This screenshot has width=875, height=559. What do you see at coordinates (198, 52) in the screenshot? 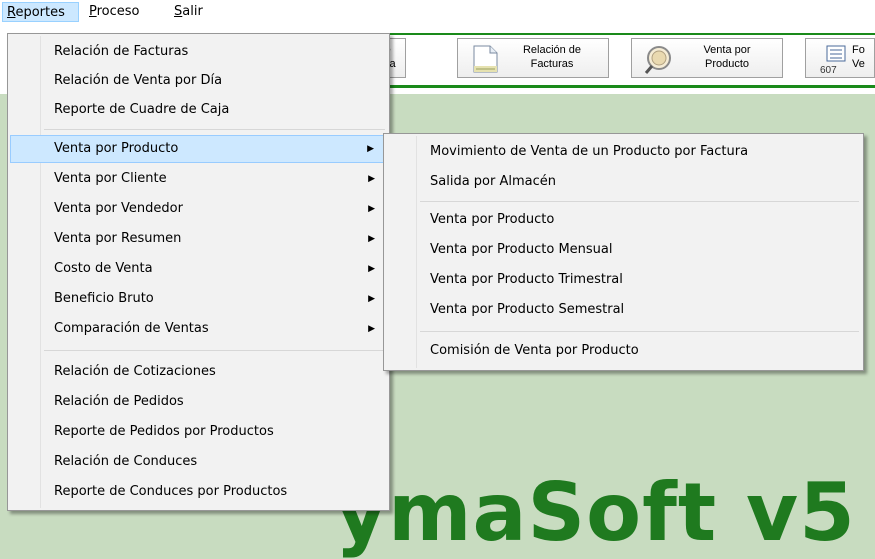
I see `menu-item: Relación de Facturas` at bounding box center [198, 52].